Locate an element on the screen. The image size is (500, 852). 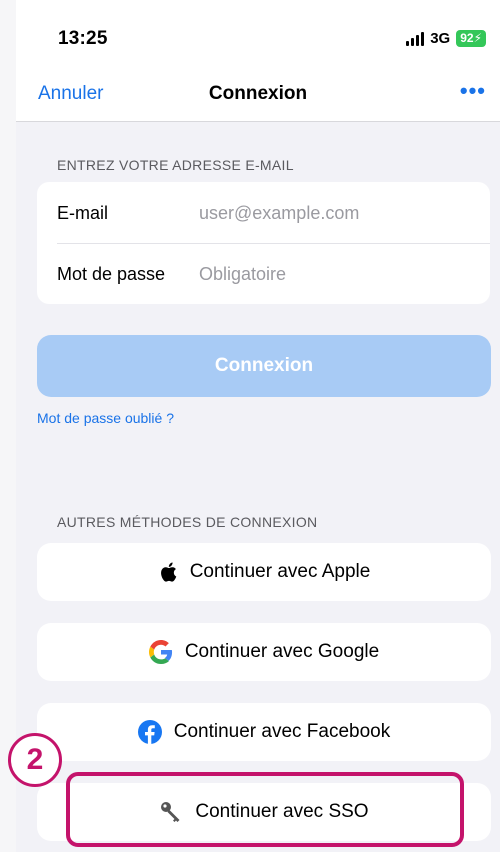
more-icon: ••• is located at coordinates (473, 91).